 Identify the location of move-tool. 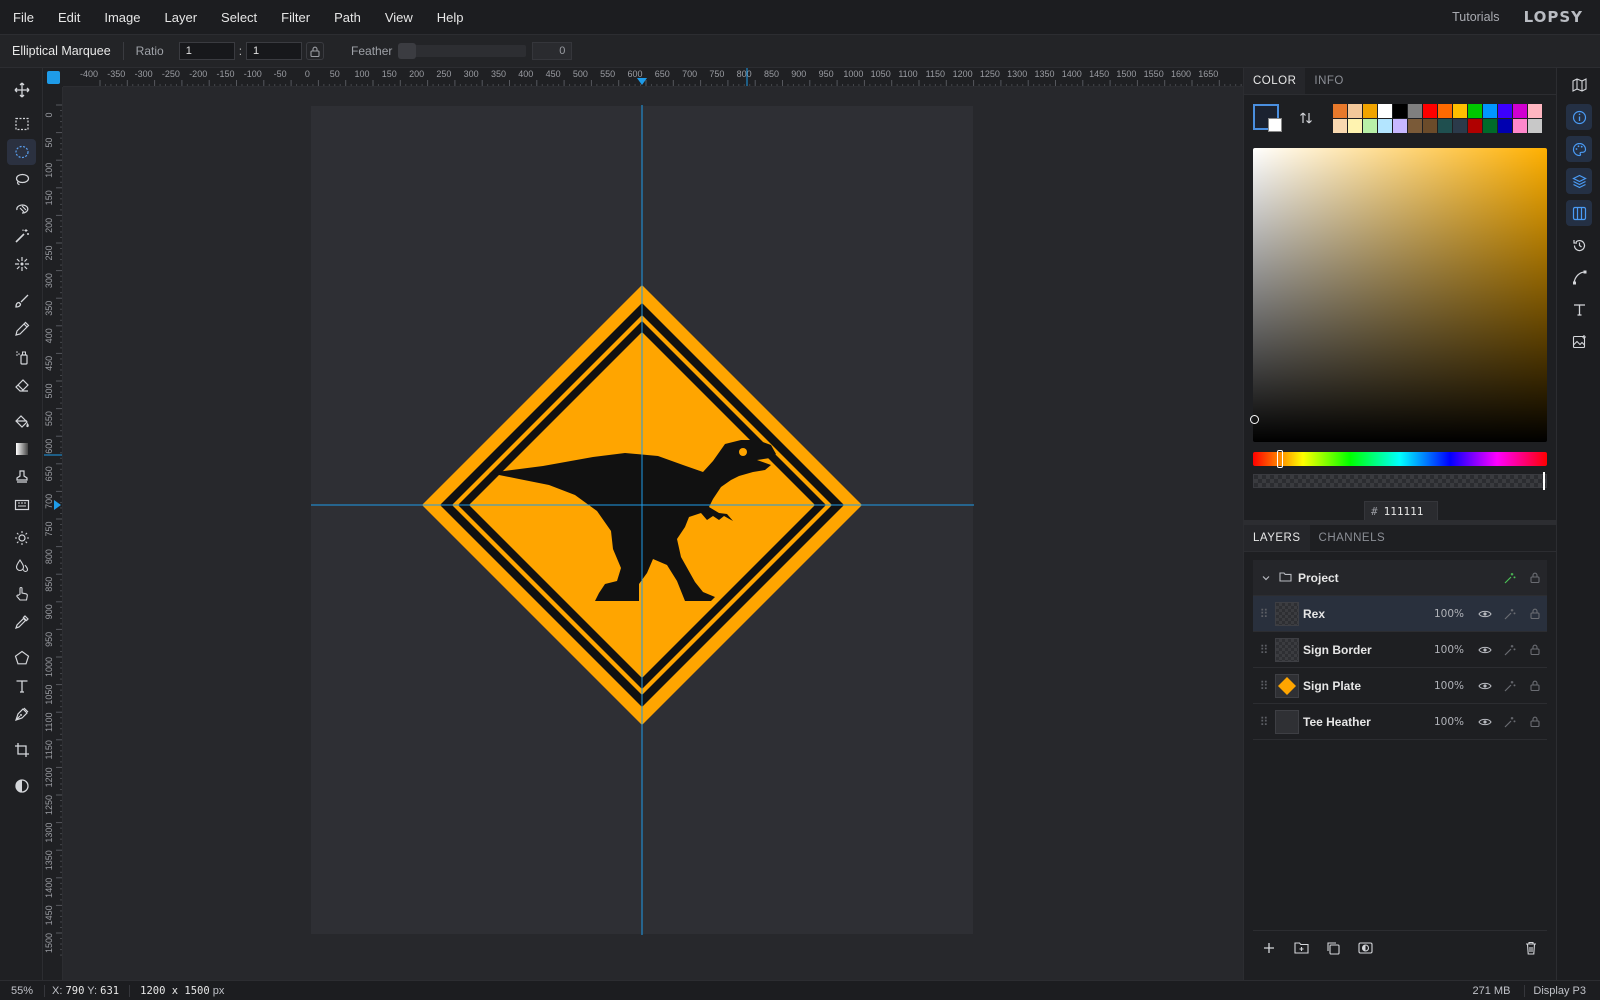
(21, 90).